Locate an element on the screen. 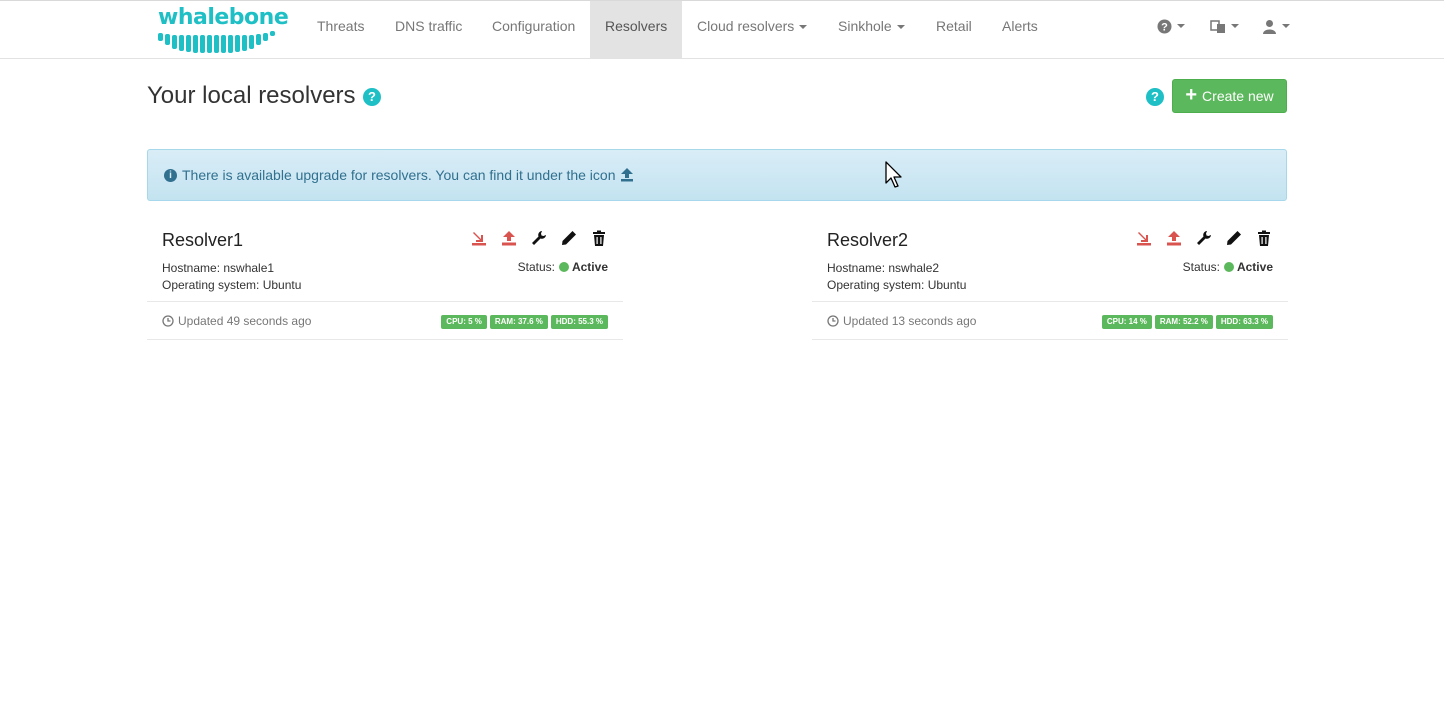  mouse-cursor-icon is located at coordinates (893, 174).